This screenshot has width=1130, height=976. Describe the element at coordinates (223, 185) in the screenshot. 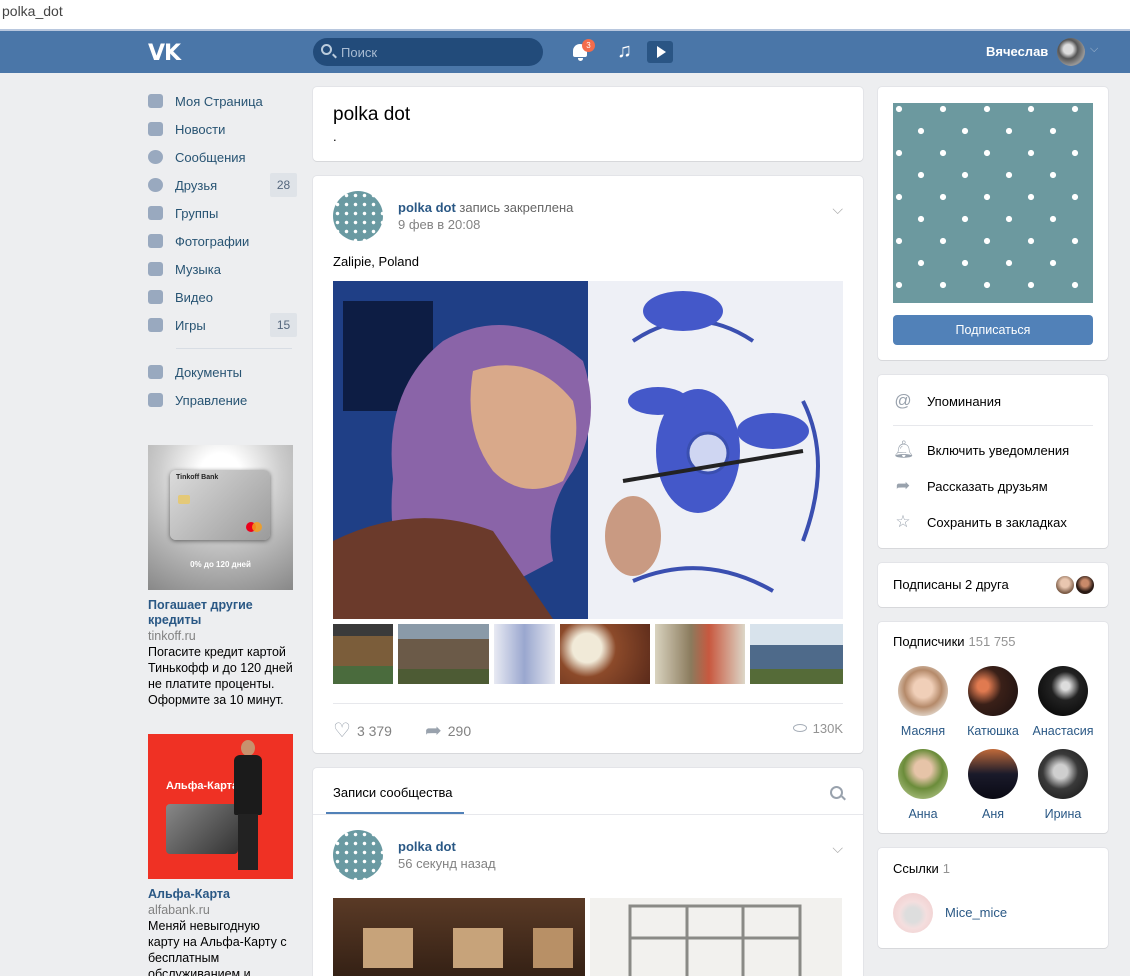

I see `sidebar-item-friends: Друзья 28` at that location.